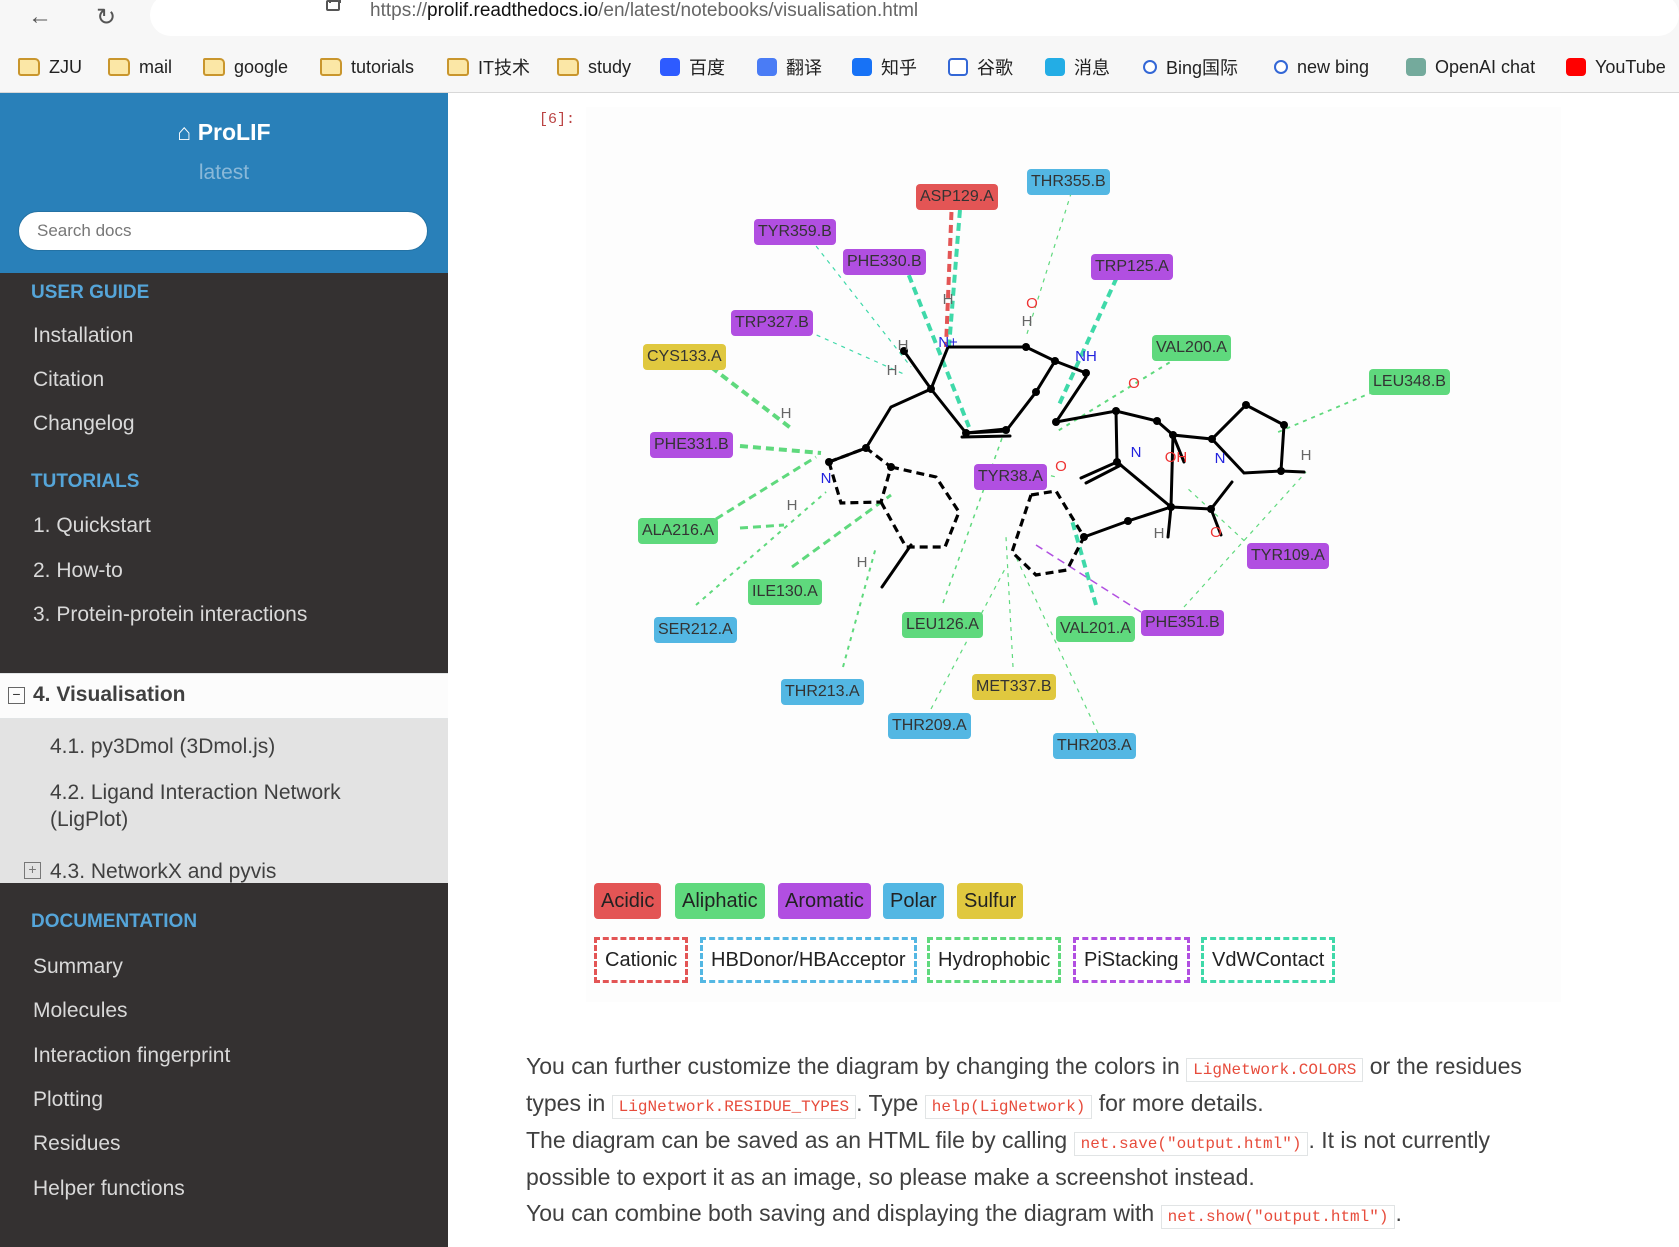  Describe the element at coordinates (16, 695) in the screenshot. I see `collapse-icon: −` at that location.